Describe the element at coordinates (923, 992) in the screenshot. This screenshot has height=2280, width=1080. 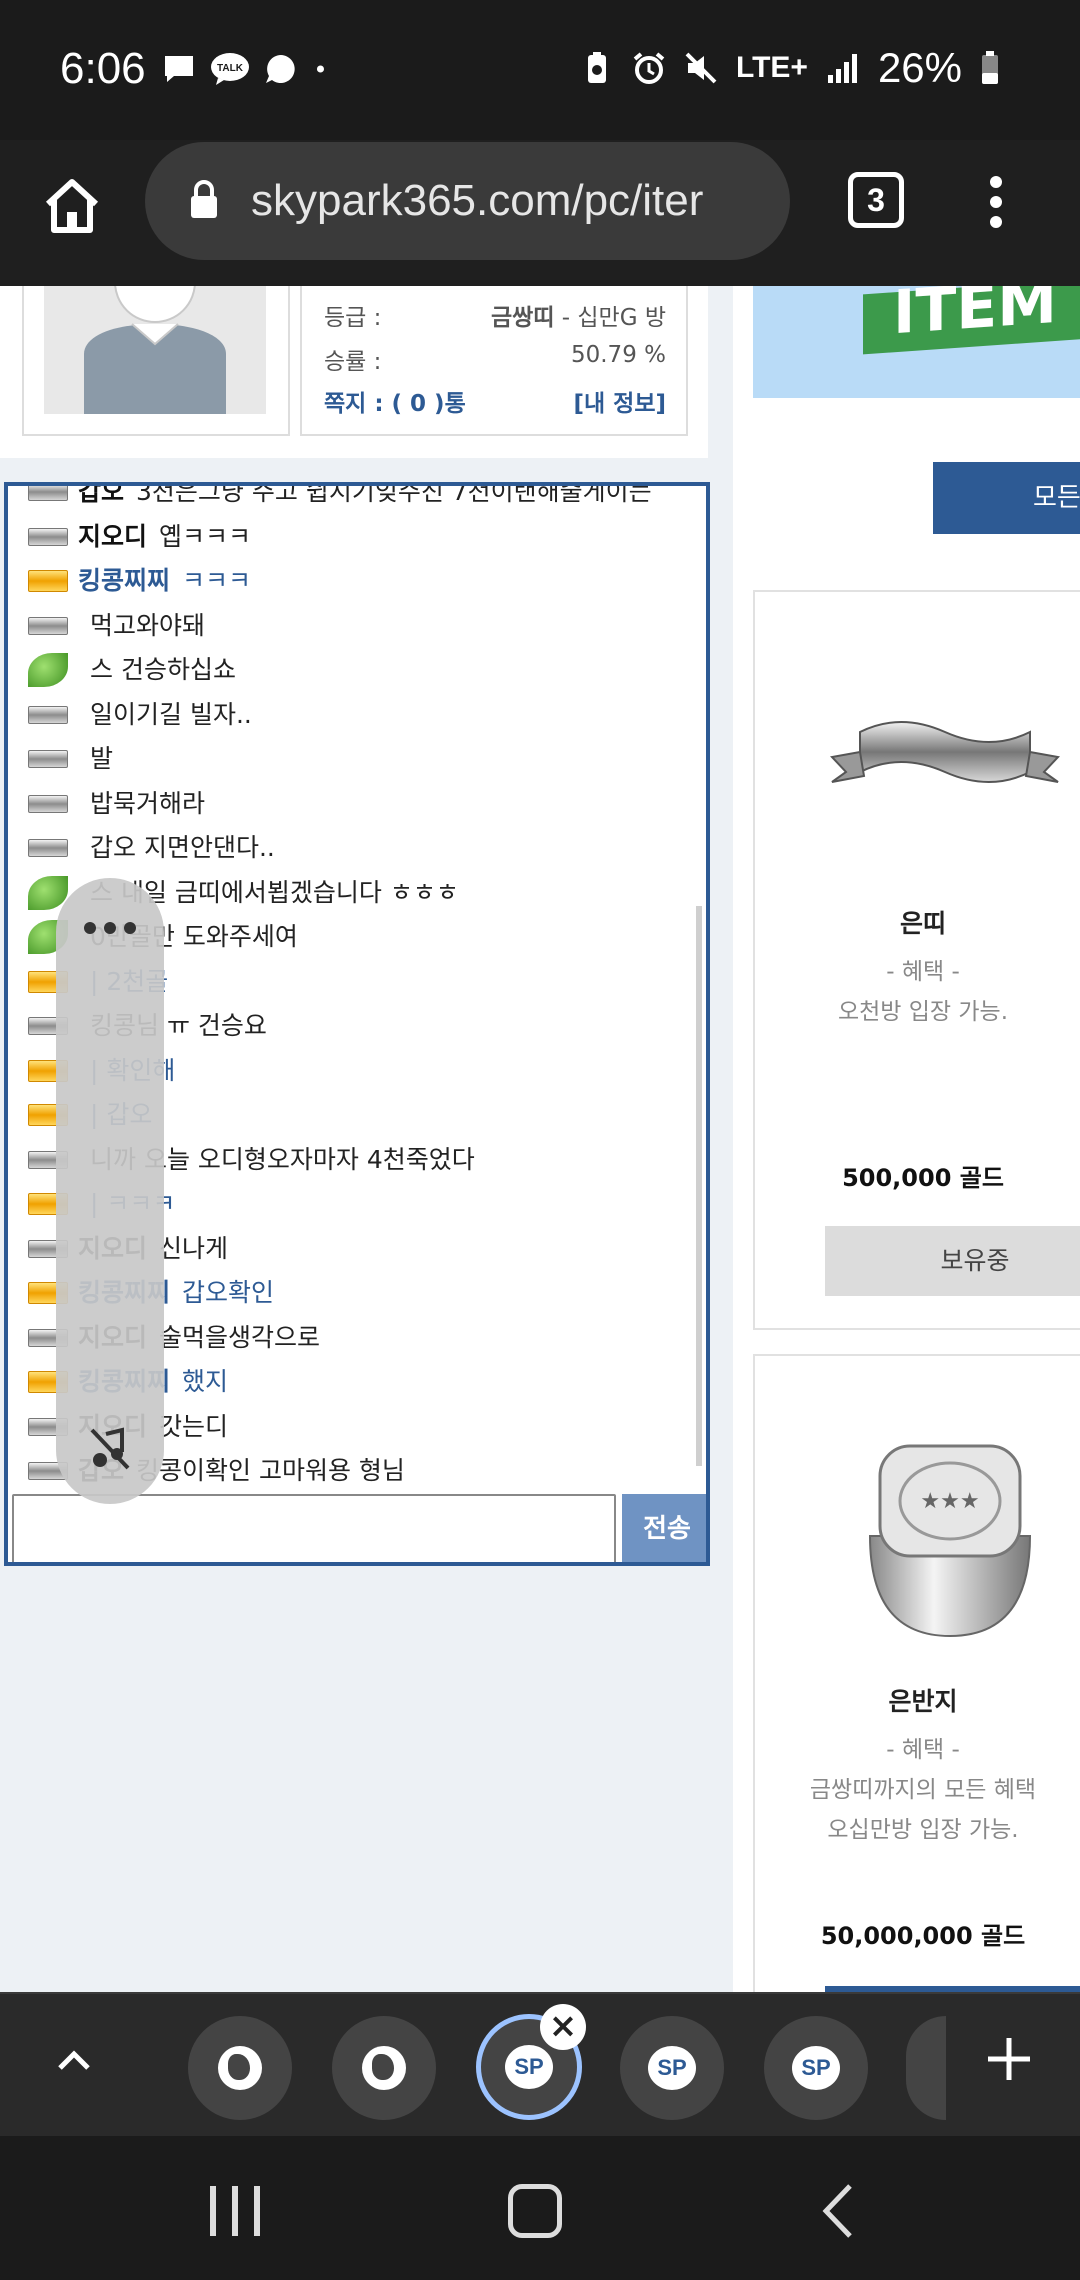
I see `item-desc: - 혜택 - 오천방 입장 가능.` at that location.